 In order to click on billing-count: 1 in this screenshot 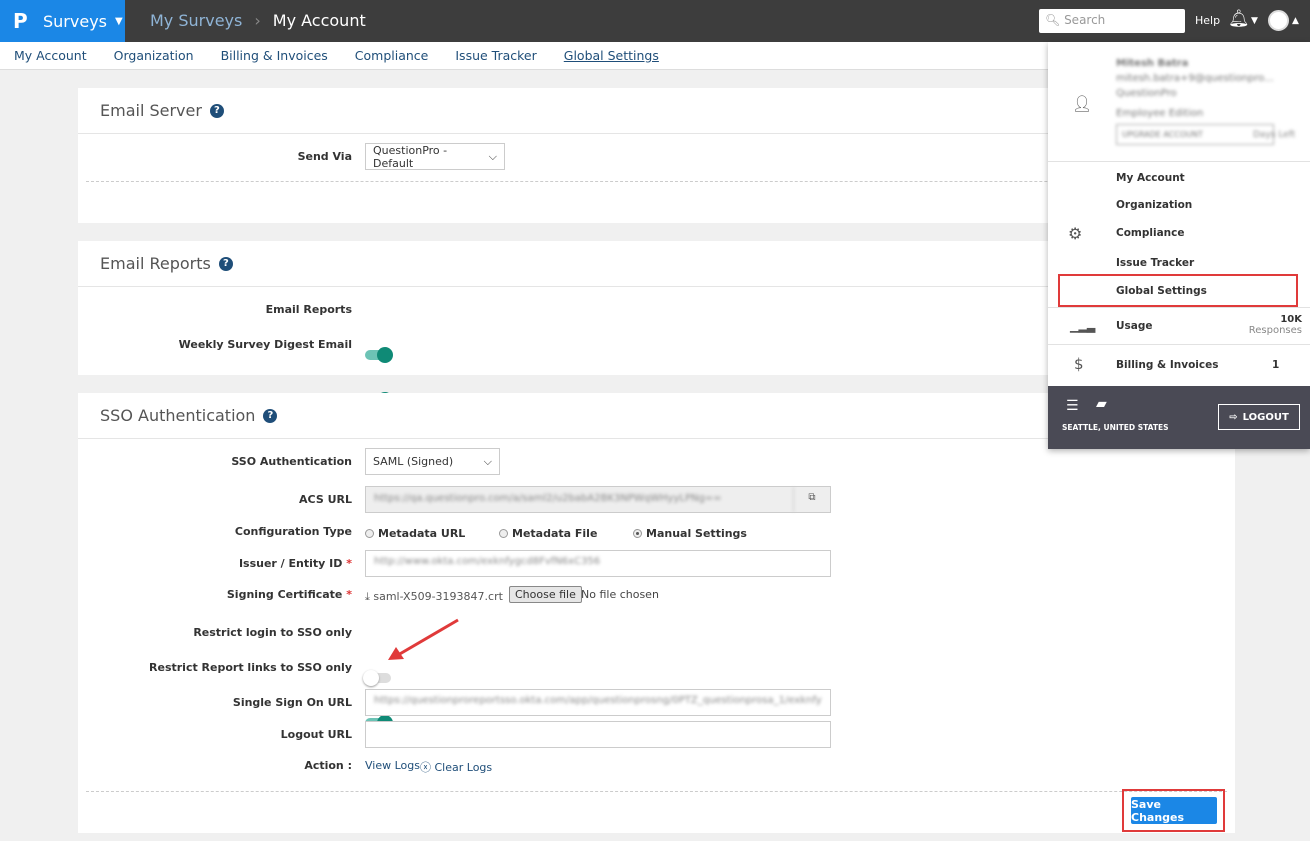, I will do `click(1276, 365)`.